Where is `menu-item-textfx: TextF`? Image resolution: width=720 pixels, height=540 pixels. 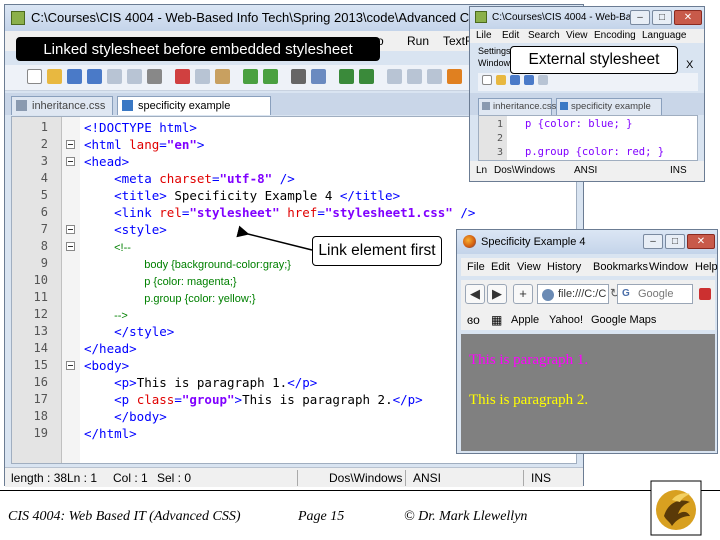
menu-item-textfx: TextF is located at coordinates (457, 41).